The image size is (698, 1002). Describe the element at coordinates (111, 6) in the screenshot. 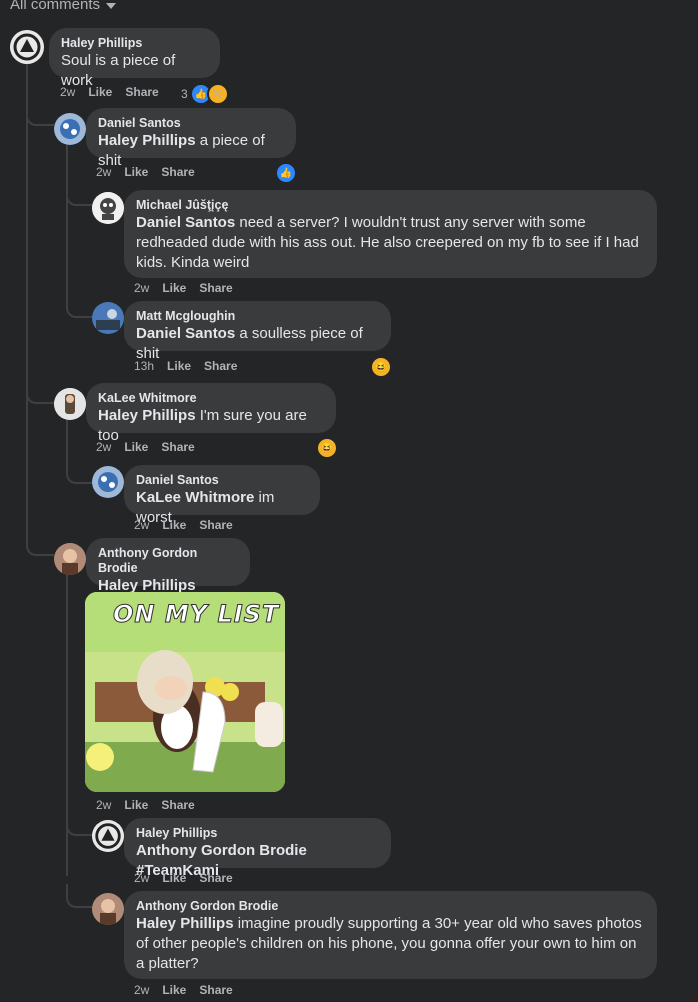

I see `chevron-down-icon` at that location.